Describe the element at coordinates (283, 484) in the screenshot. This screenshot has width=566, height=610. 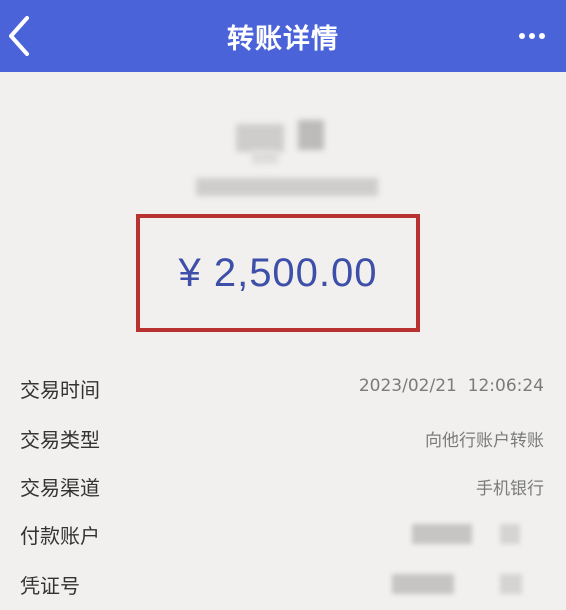
I see `detail-row-channel: 交易渠道 手机银行` at that location.